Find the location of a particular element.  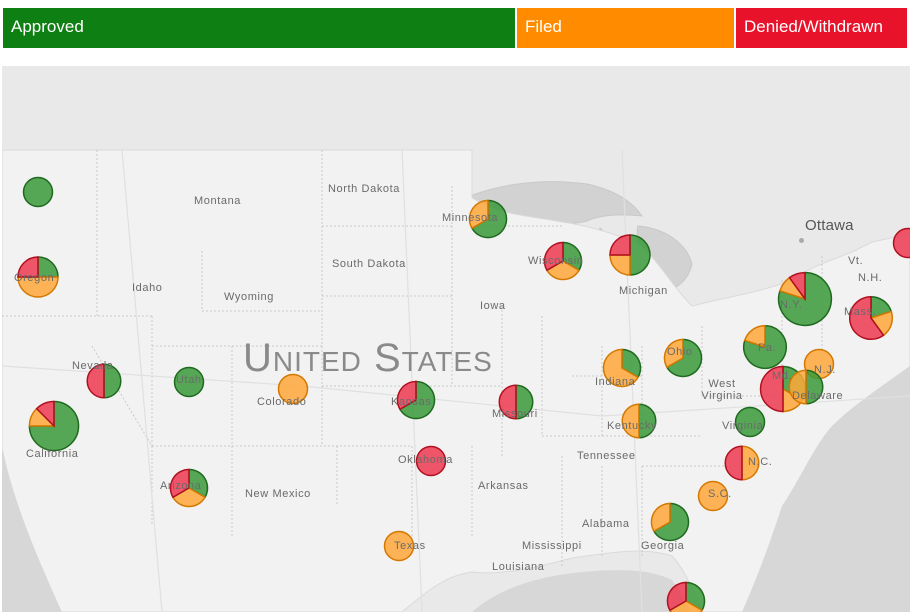

label-mississippi: Mississippi is located at coordinates (552, 546).